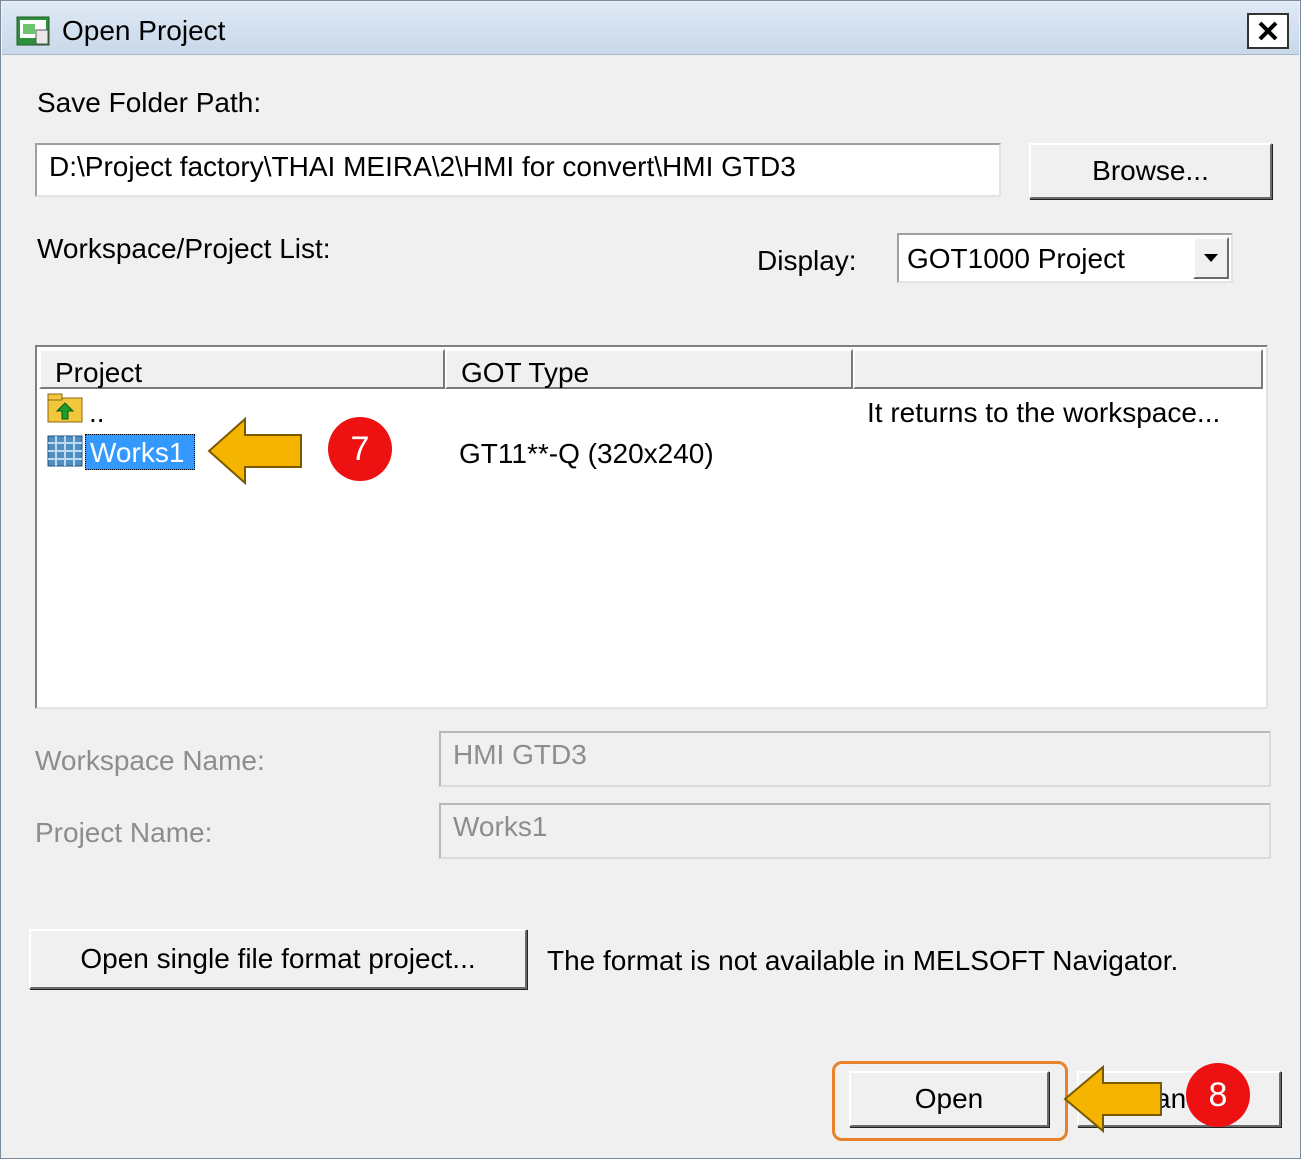 This screenshot has width=1301, height=1159. I want to click on workspace-name-field: HMI GTD3, so click(855, 759).